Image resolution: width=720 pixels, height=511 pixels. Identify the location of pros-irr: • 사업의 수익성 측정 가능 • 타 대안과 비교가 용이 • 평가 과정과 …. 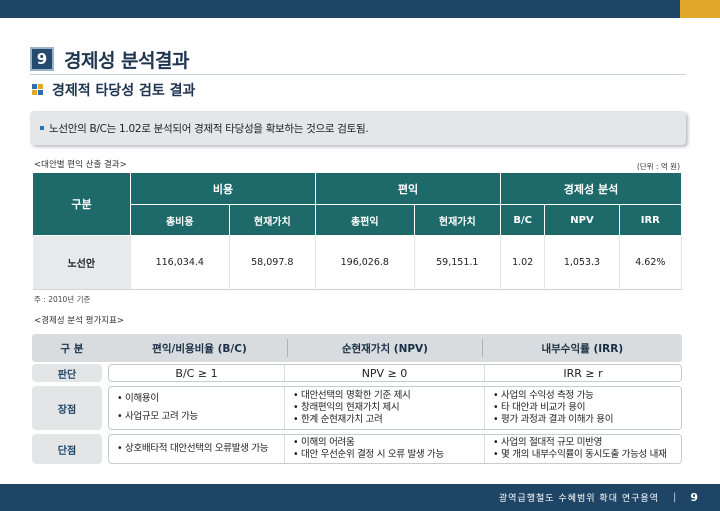
(583, 408).